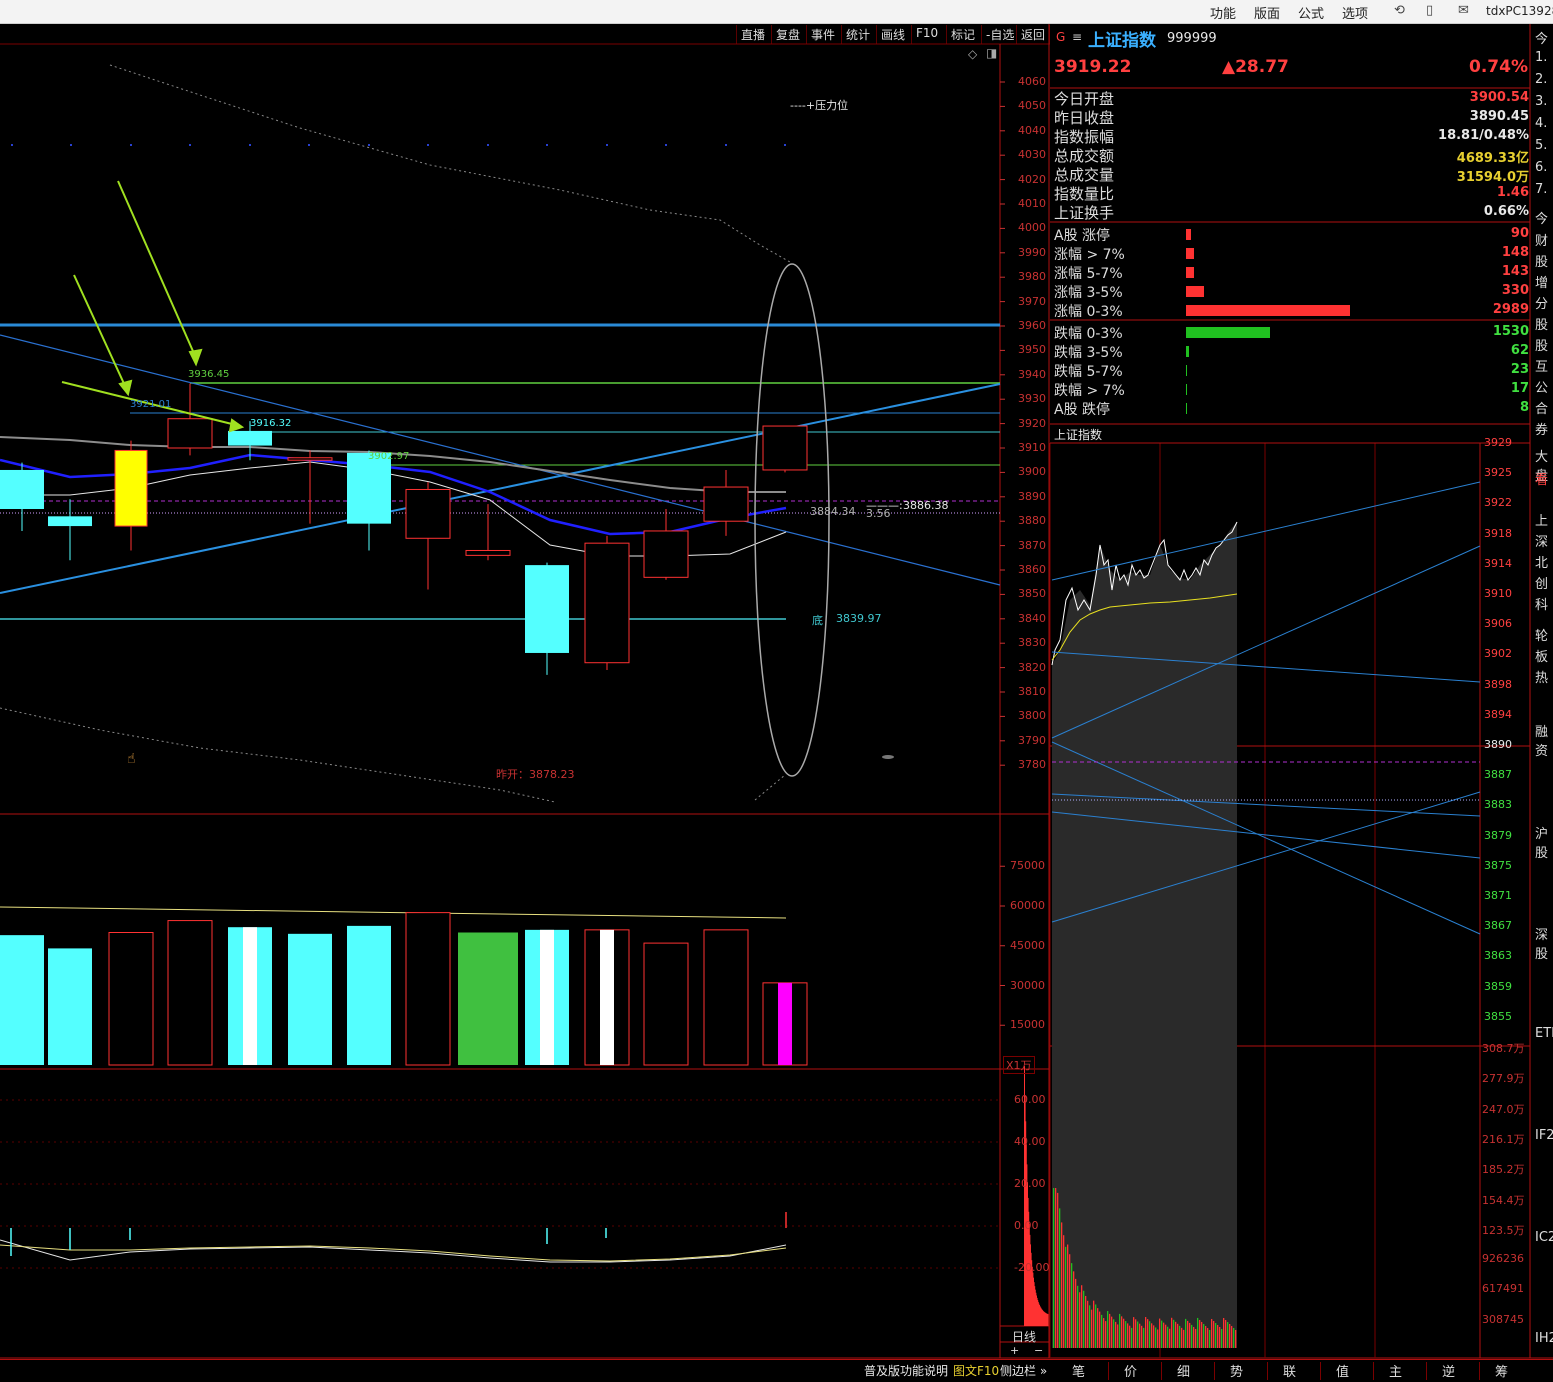 The width and height of the screenshot is (1553, 1382). Describe the element at coordinates (1544, 478) in the screenshot. I see `sidebar-item: 看` at that location.